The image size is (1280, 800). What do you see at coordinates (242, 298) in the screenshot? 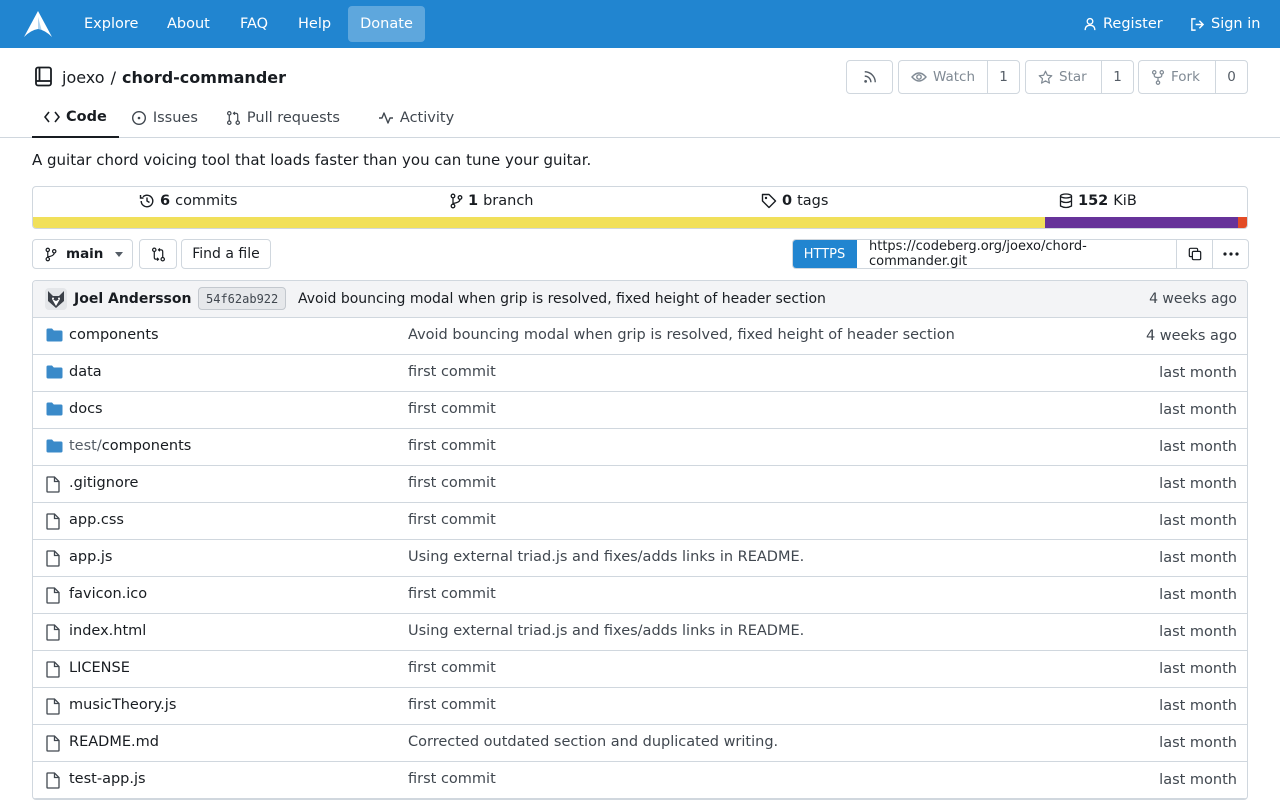
I see `commit-sha: 54f62ab922` at bounding box center [242, 298].